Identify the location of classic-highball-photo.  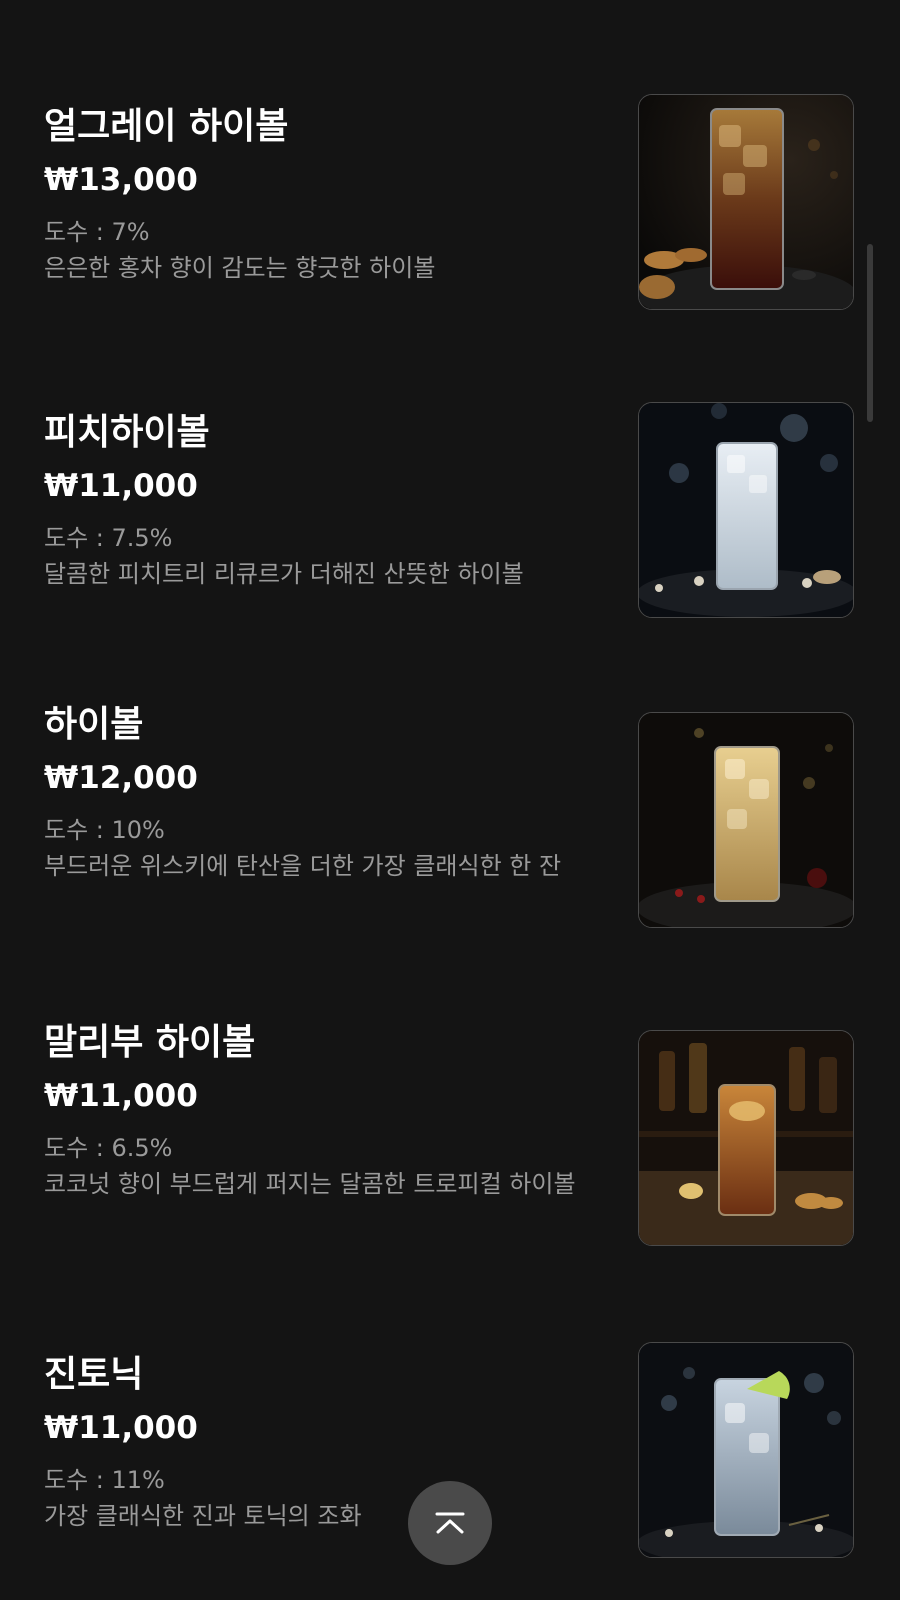
(746, 820).